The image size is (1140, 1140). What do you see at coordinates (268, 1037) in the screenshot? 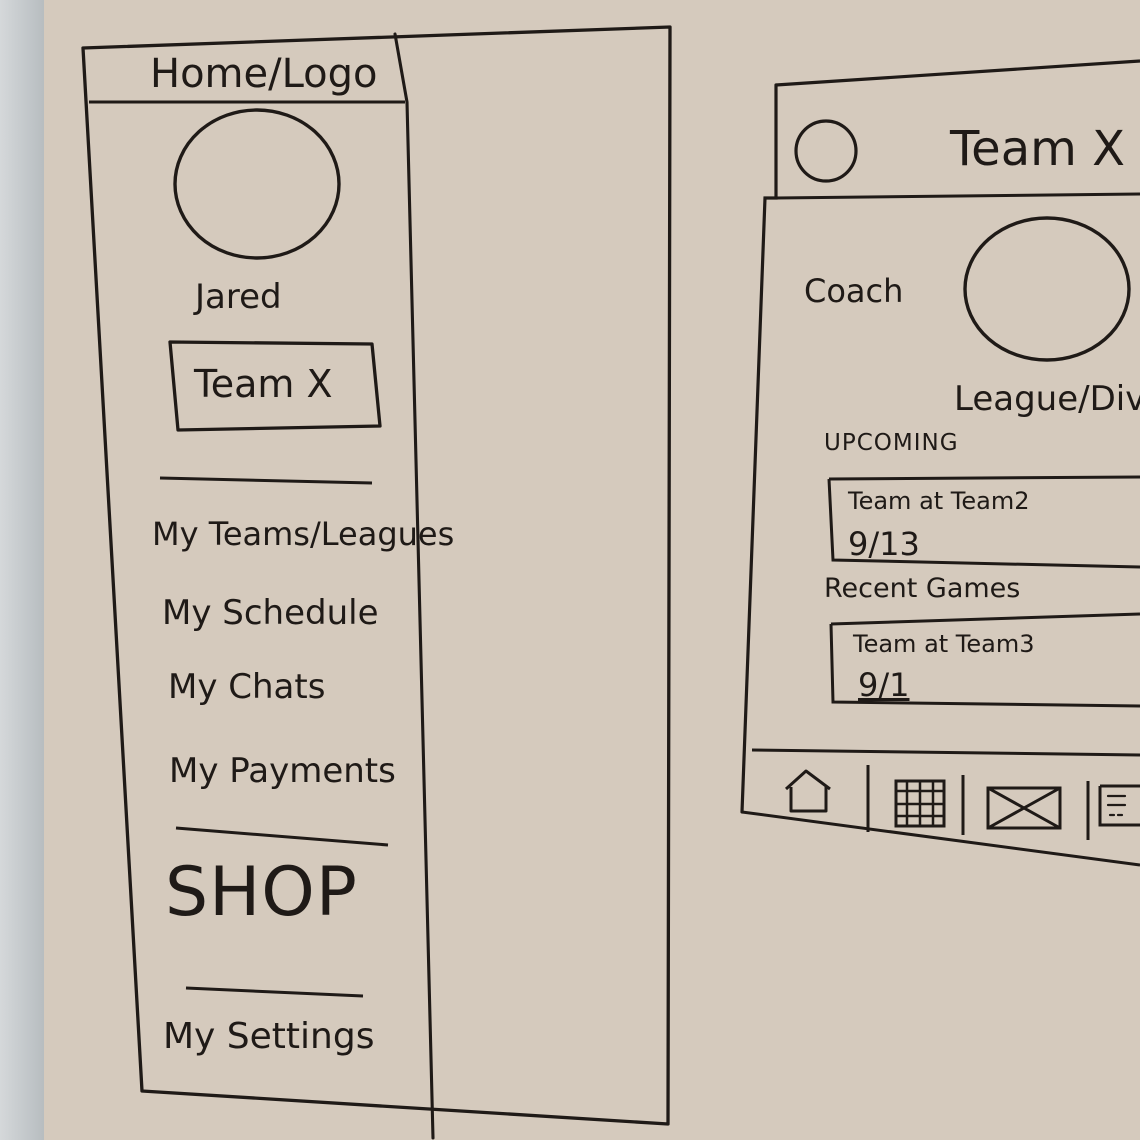
I see `nav-my-settings: My Settings` at bounding box center [268, 1037].